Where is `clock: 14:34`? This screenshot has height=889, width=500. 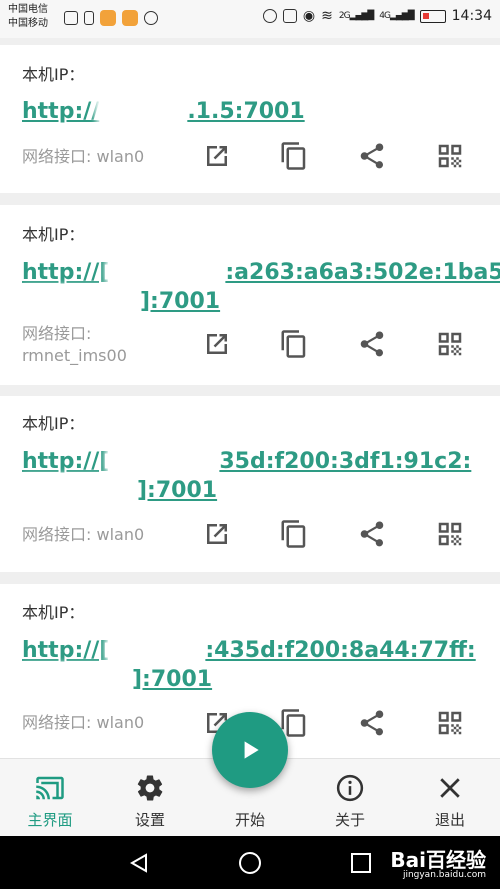 clock: 14:34 is located at coordinates (471, 16).